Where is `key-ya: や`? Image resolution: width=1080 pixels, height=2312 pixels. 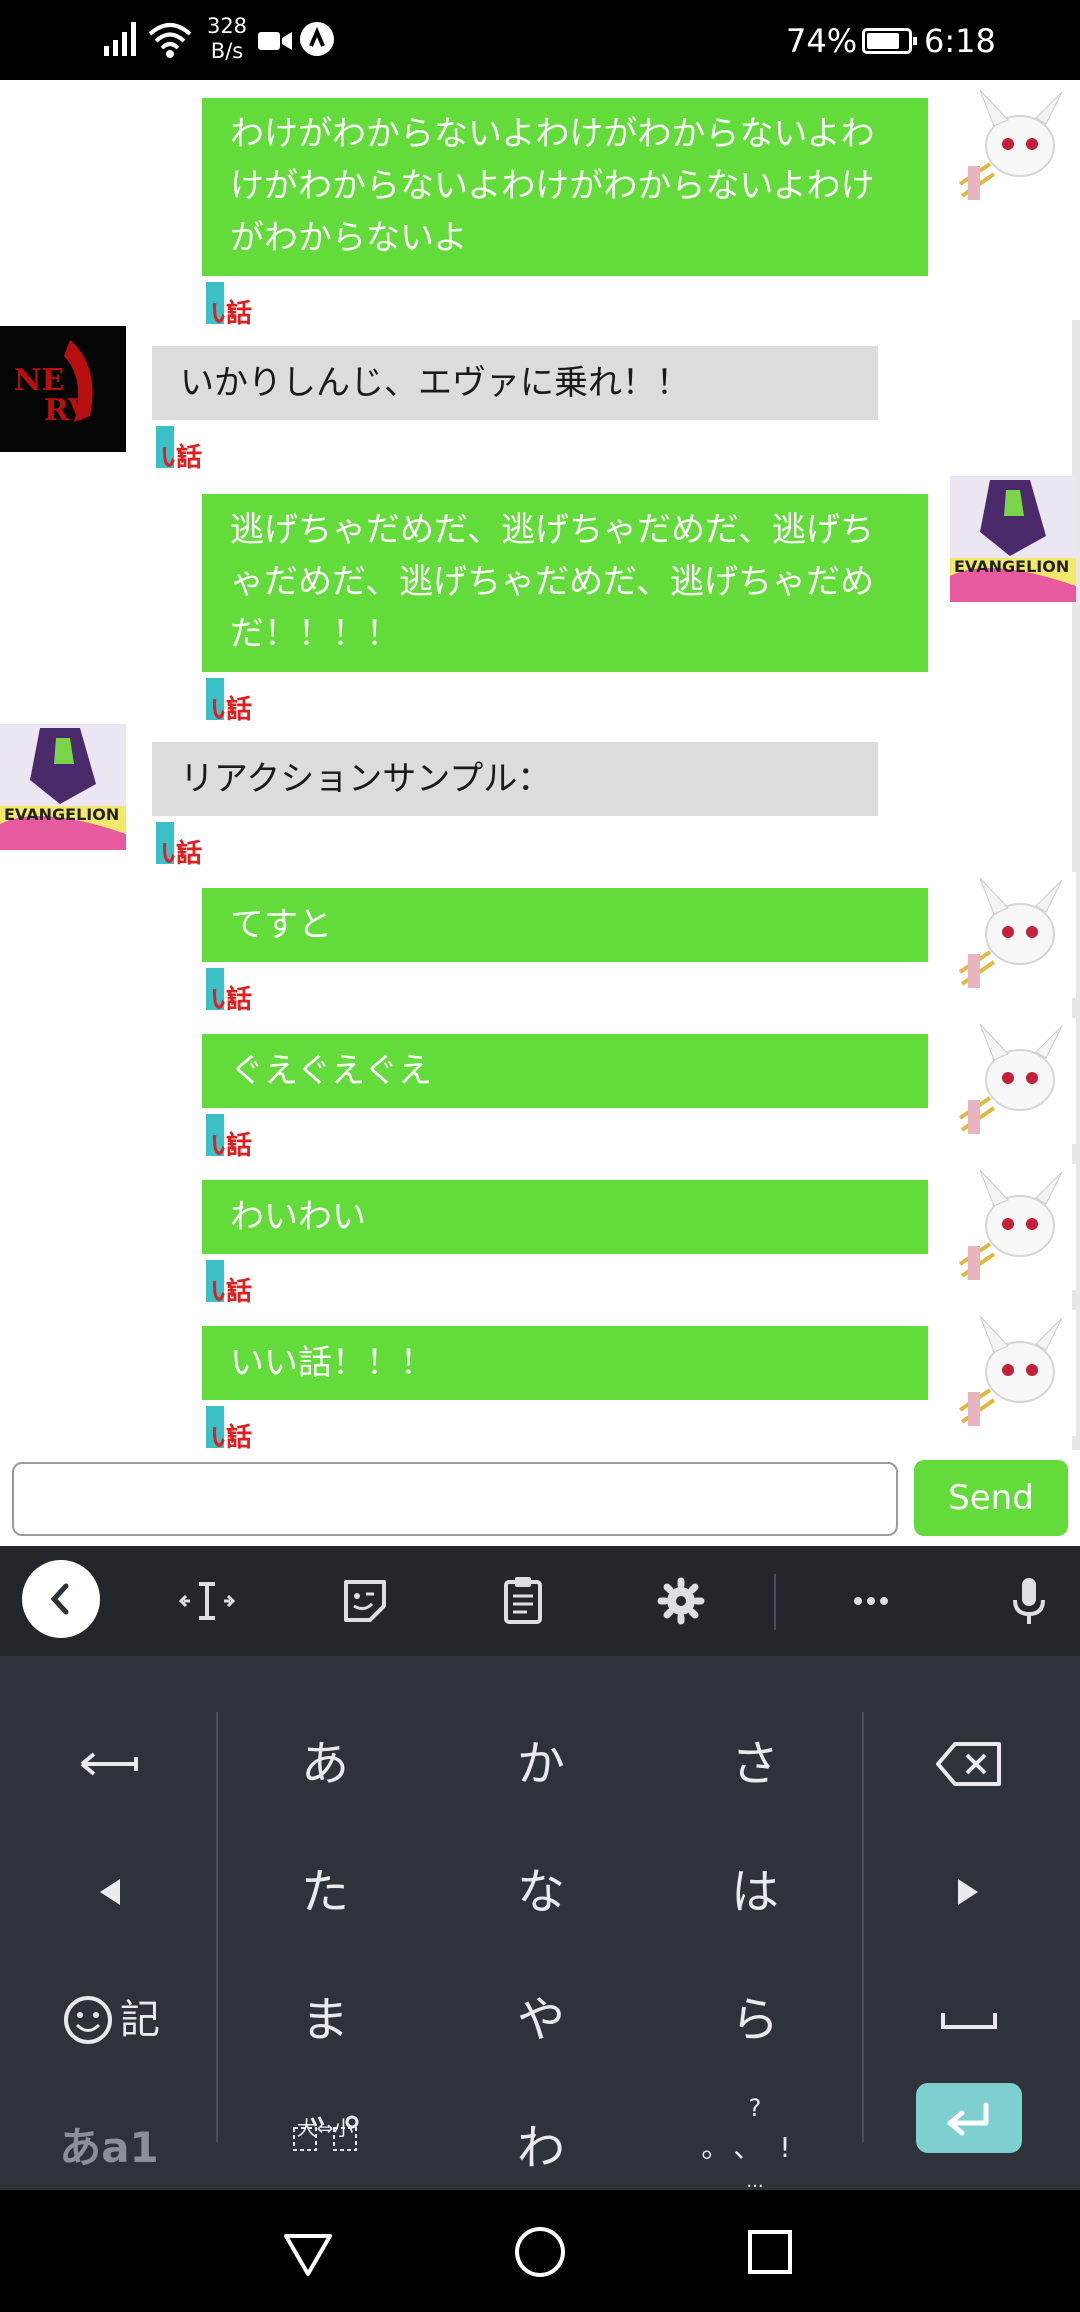 key-ya: や is located at coordinates (541, 2020).